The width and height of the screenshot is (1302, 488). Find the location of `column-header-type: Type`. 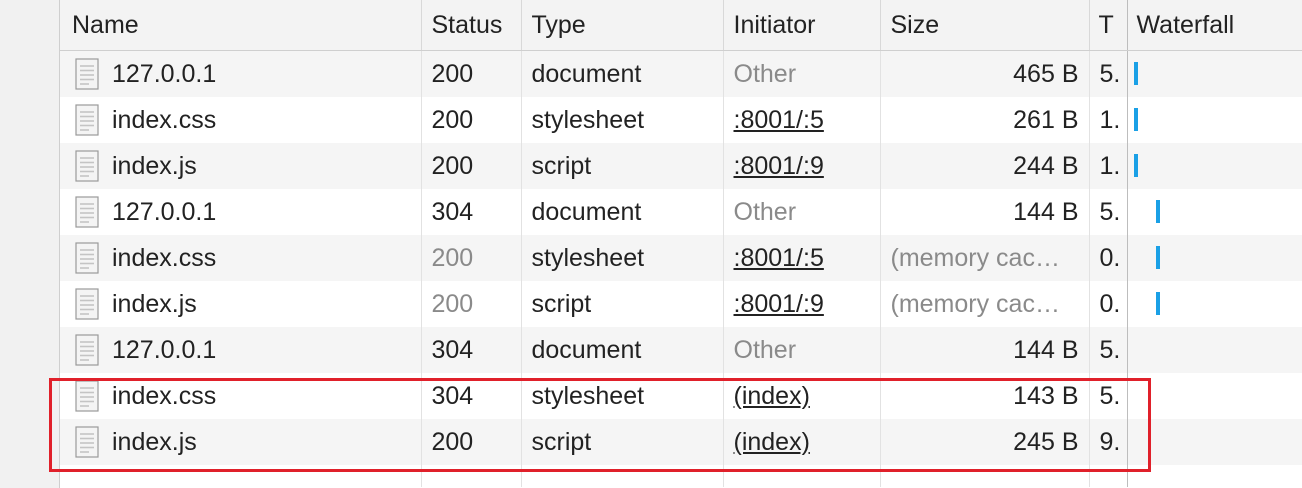

column-header-type: Type is located at coordinates (622, 25).